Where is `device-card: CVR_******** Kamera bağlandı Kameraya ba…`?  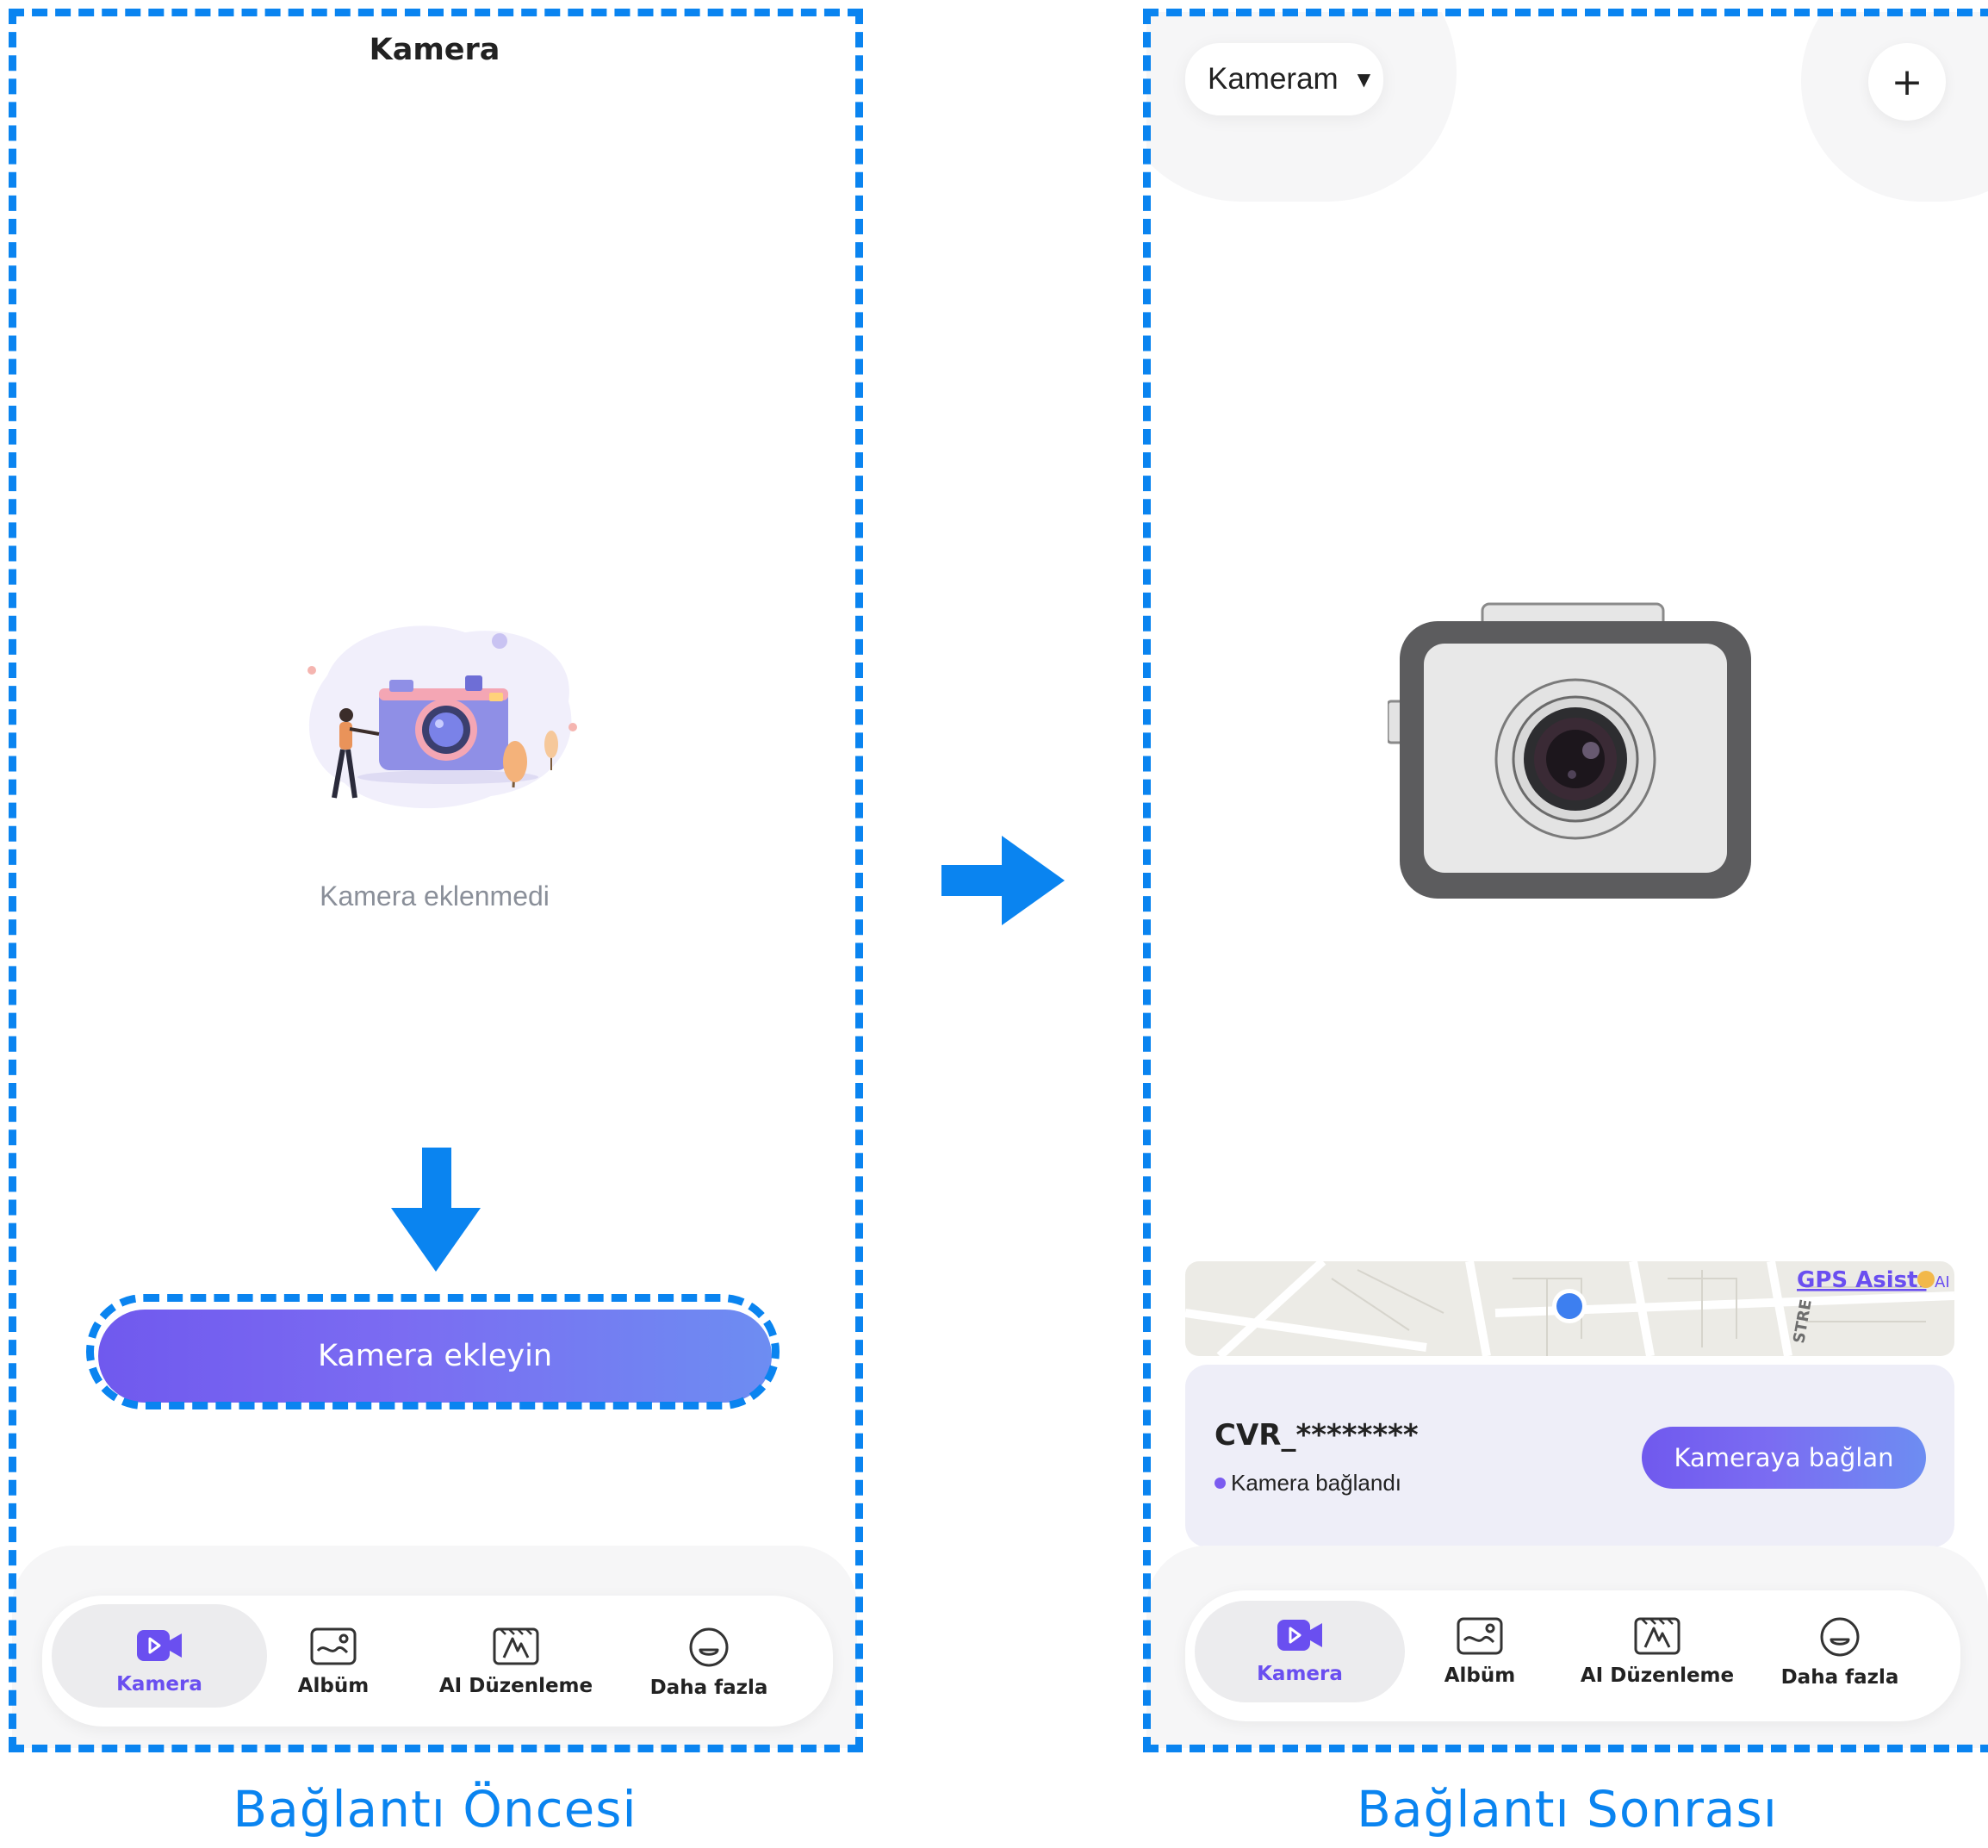 device-card: CVR_******** Kamera bağlandı Kameraya ba… is located at coordinates (1569, 1456).